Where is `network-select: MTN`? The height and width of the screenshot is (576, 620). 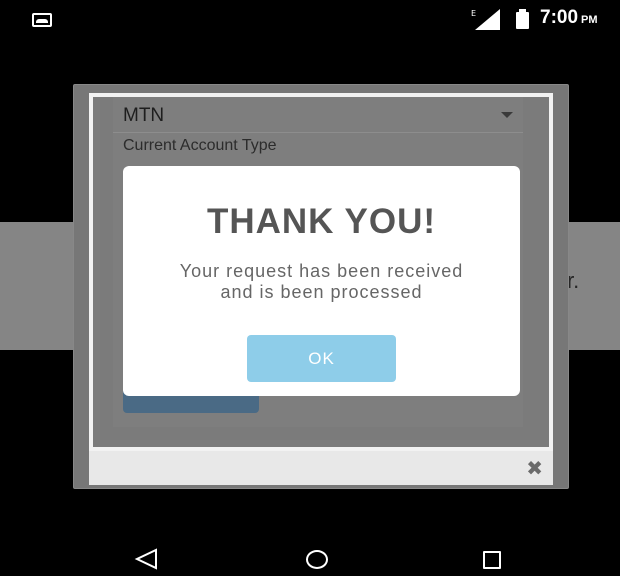 network-select: MTN is located at coordinates (318, 115).